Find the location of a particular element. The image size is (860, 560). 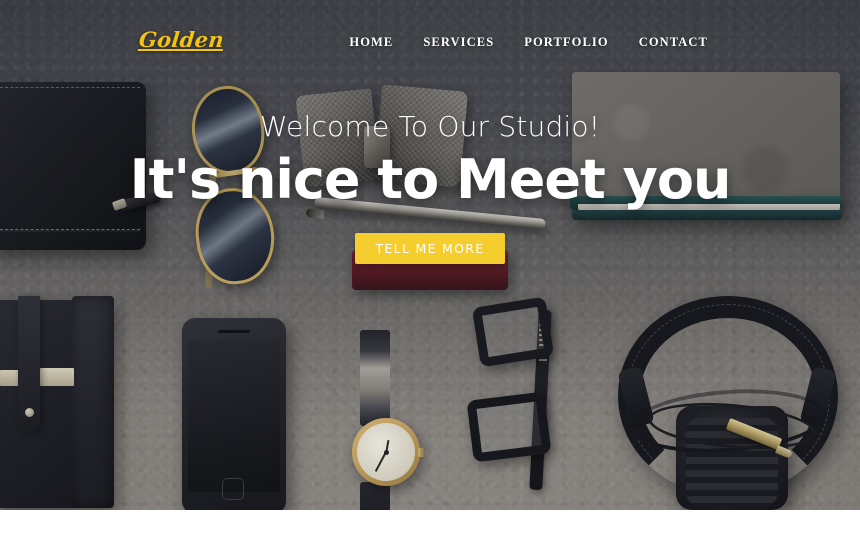

nav-item-services: SERVICES is located at coordinates (458, 42).